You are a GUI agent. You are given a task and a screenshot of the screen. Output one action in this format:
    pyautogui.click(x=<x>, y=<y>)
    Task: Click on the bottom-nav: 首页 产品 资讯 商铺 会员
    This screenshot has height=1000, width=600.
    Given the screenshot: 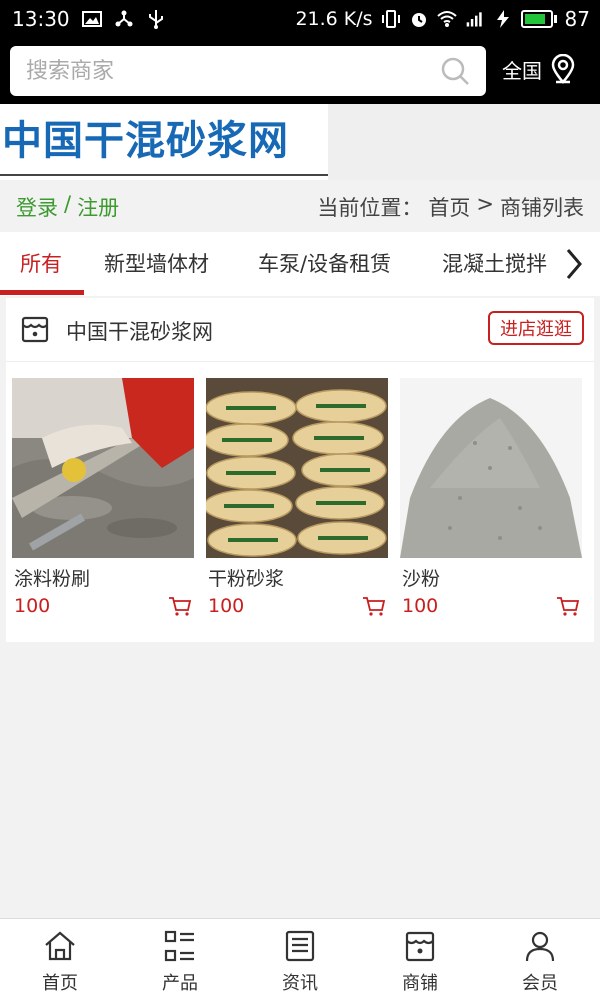 What is the action you would take?
    pyautogui.click(x=300, y=959)
    